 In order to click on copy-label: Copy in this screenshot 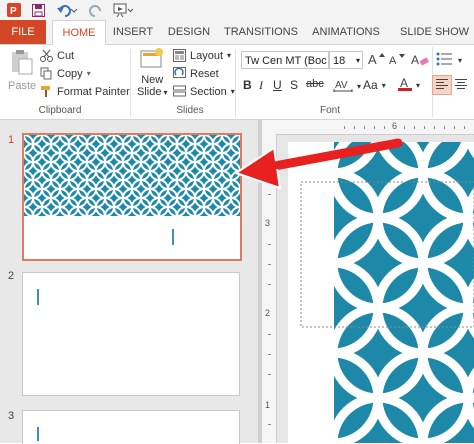, I will do `click(70, 73)`.